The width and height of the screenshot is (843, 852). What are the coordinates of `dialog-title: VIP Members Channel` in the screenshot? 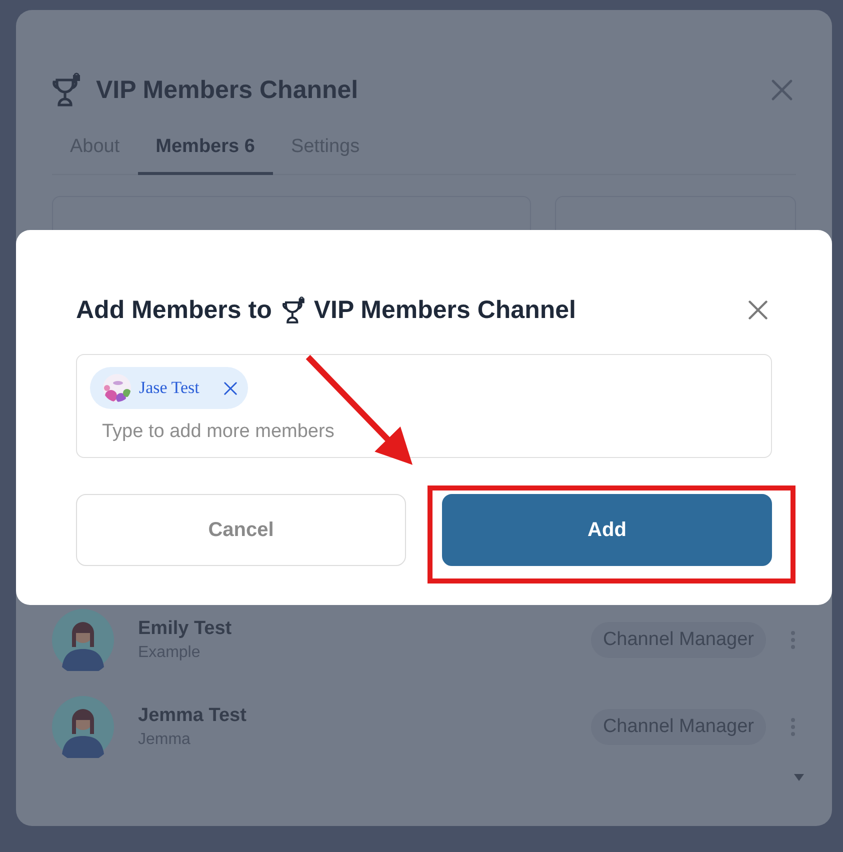 It's located at (228, 90).